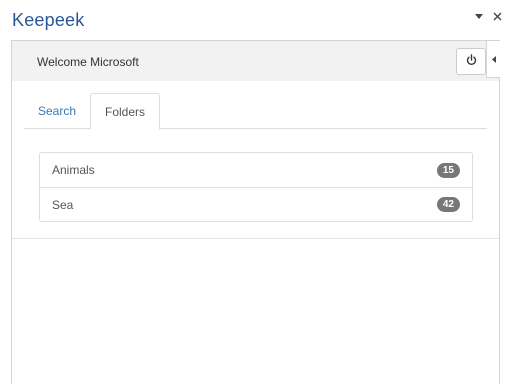  I want to click on list-item: Animals 15, so click(256, 170).